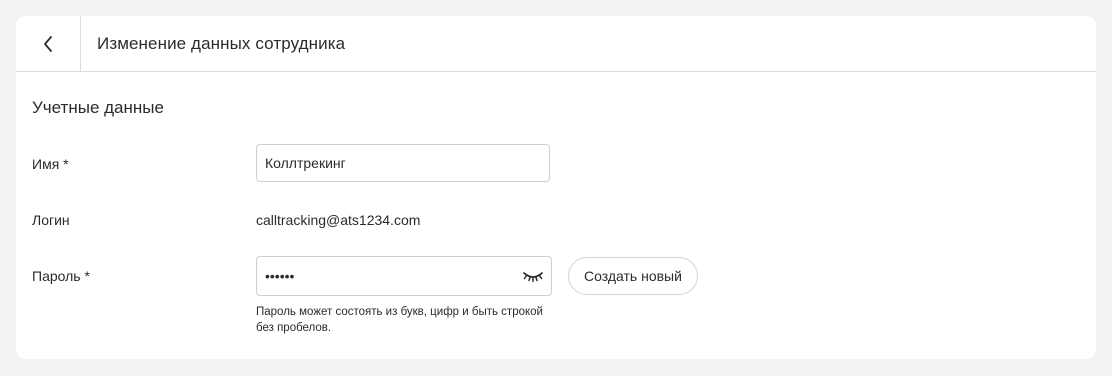  I want to click on generate-password-button: Создать новый, so click(633, 276).